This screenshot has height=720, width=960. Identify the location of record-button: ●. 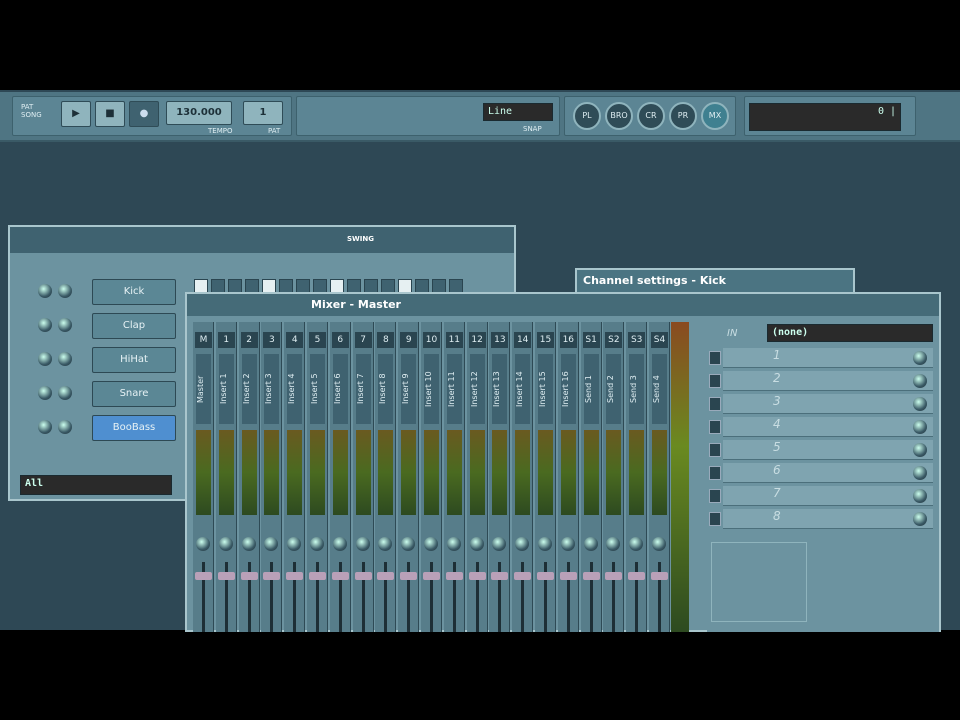
(144, 114).